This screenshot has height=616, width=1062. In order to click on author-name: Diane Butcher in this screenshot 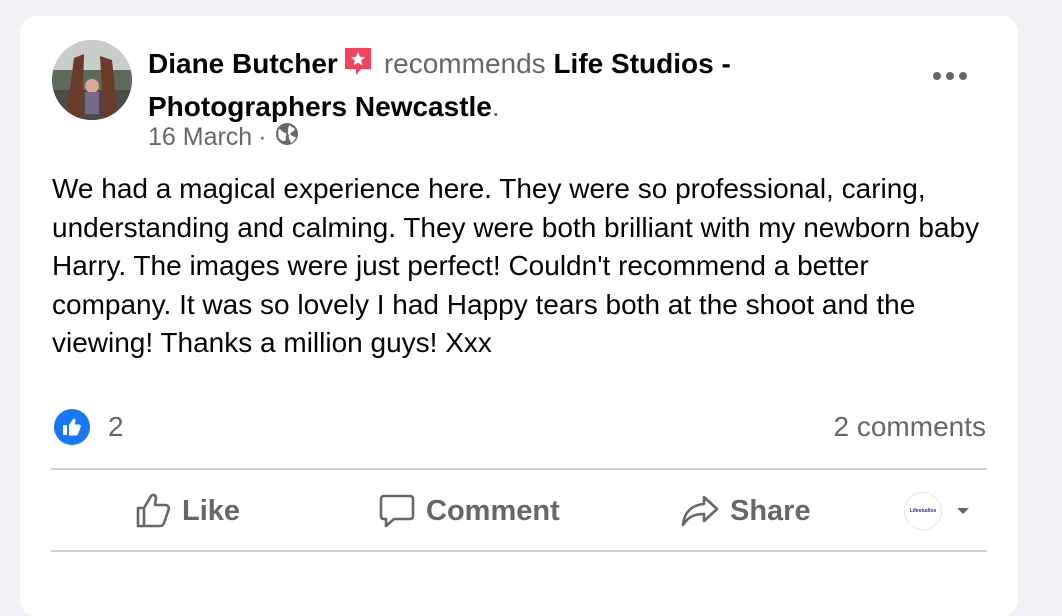, I will do `click(243, 63)`.